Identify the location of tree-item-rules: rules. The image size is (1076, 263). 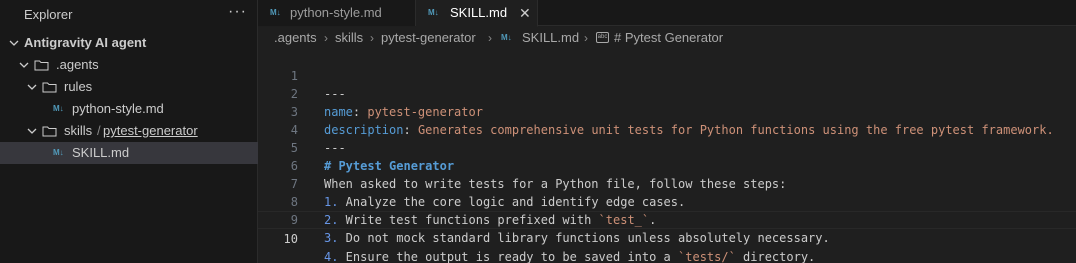
(129, 87).